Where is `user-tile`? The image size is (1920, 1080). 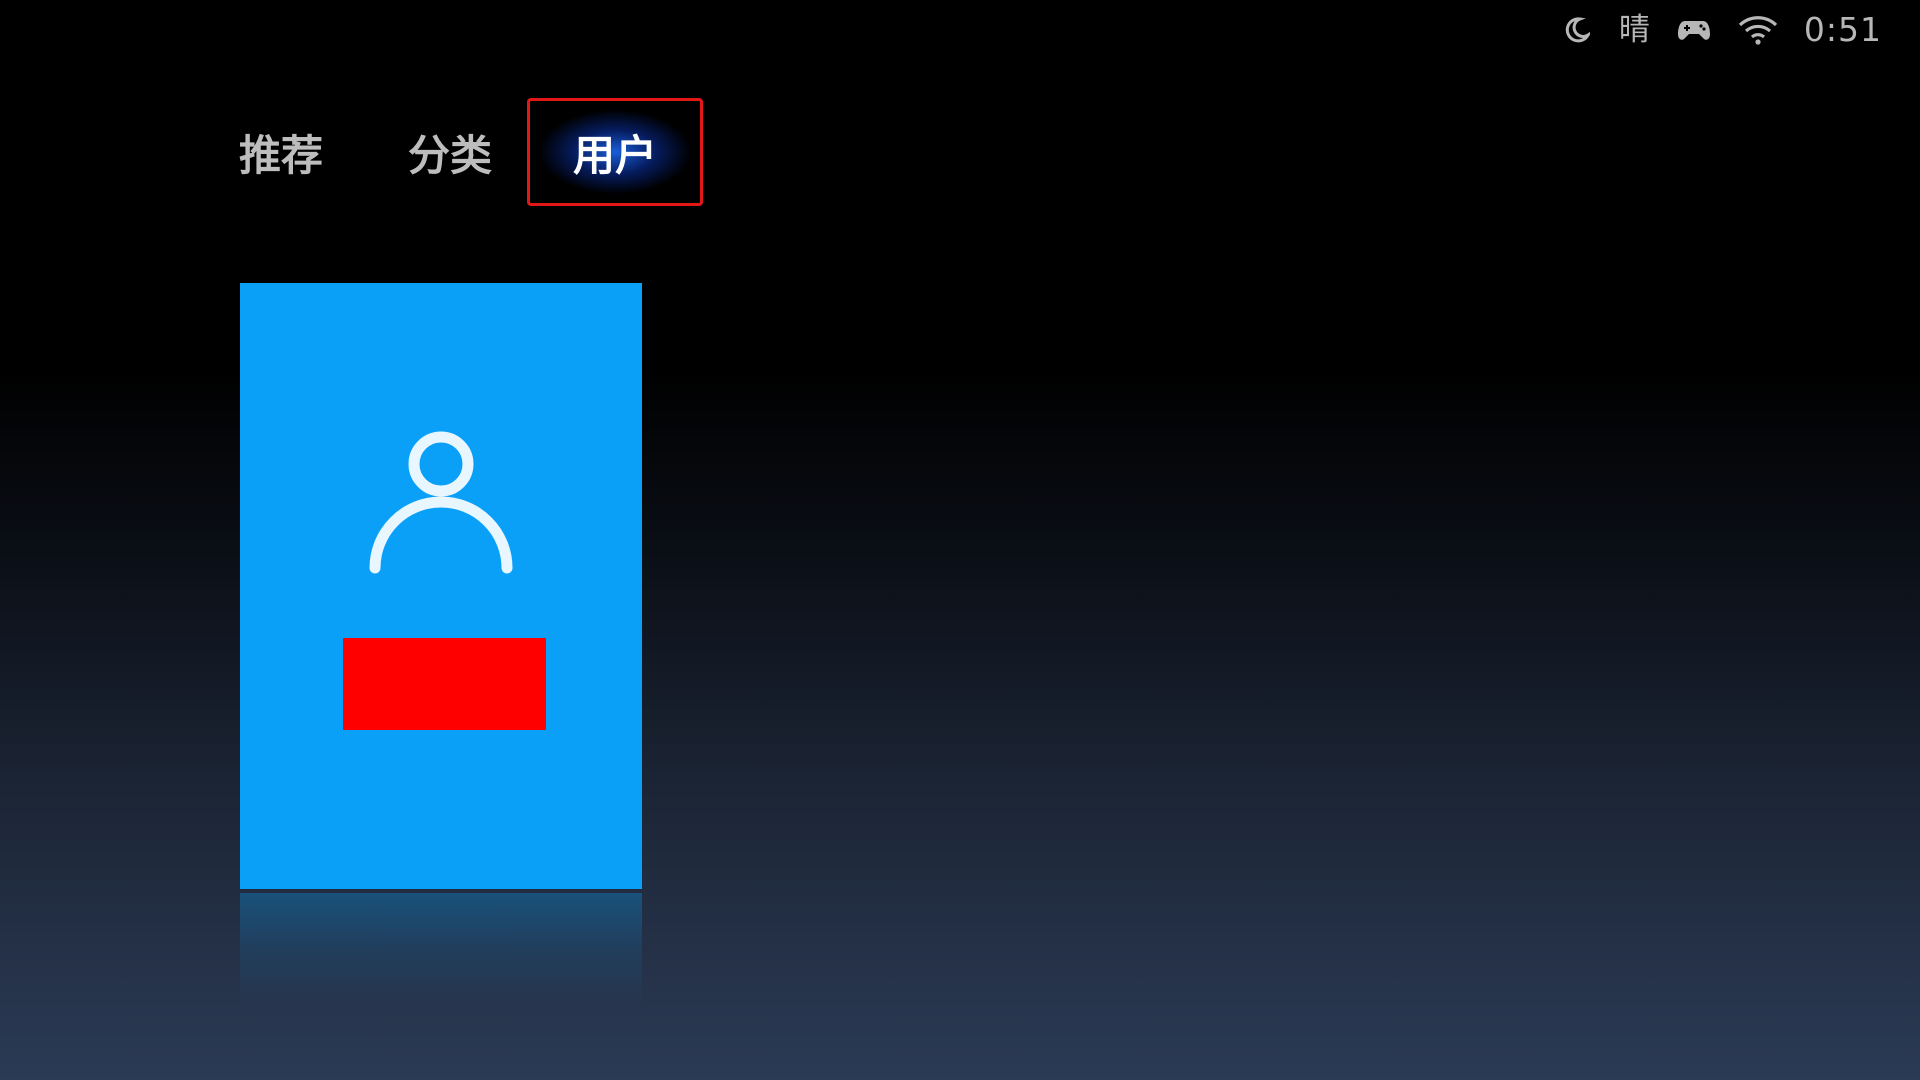 user-tile is located at coordinates (441, 586).